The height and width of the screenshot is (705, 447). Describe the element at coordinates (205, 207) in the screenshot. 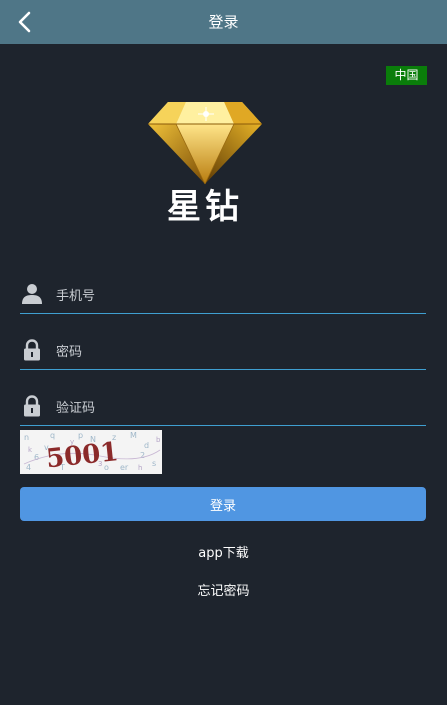

I see `brand-name: 星钻` at that location.